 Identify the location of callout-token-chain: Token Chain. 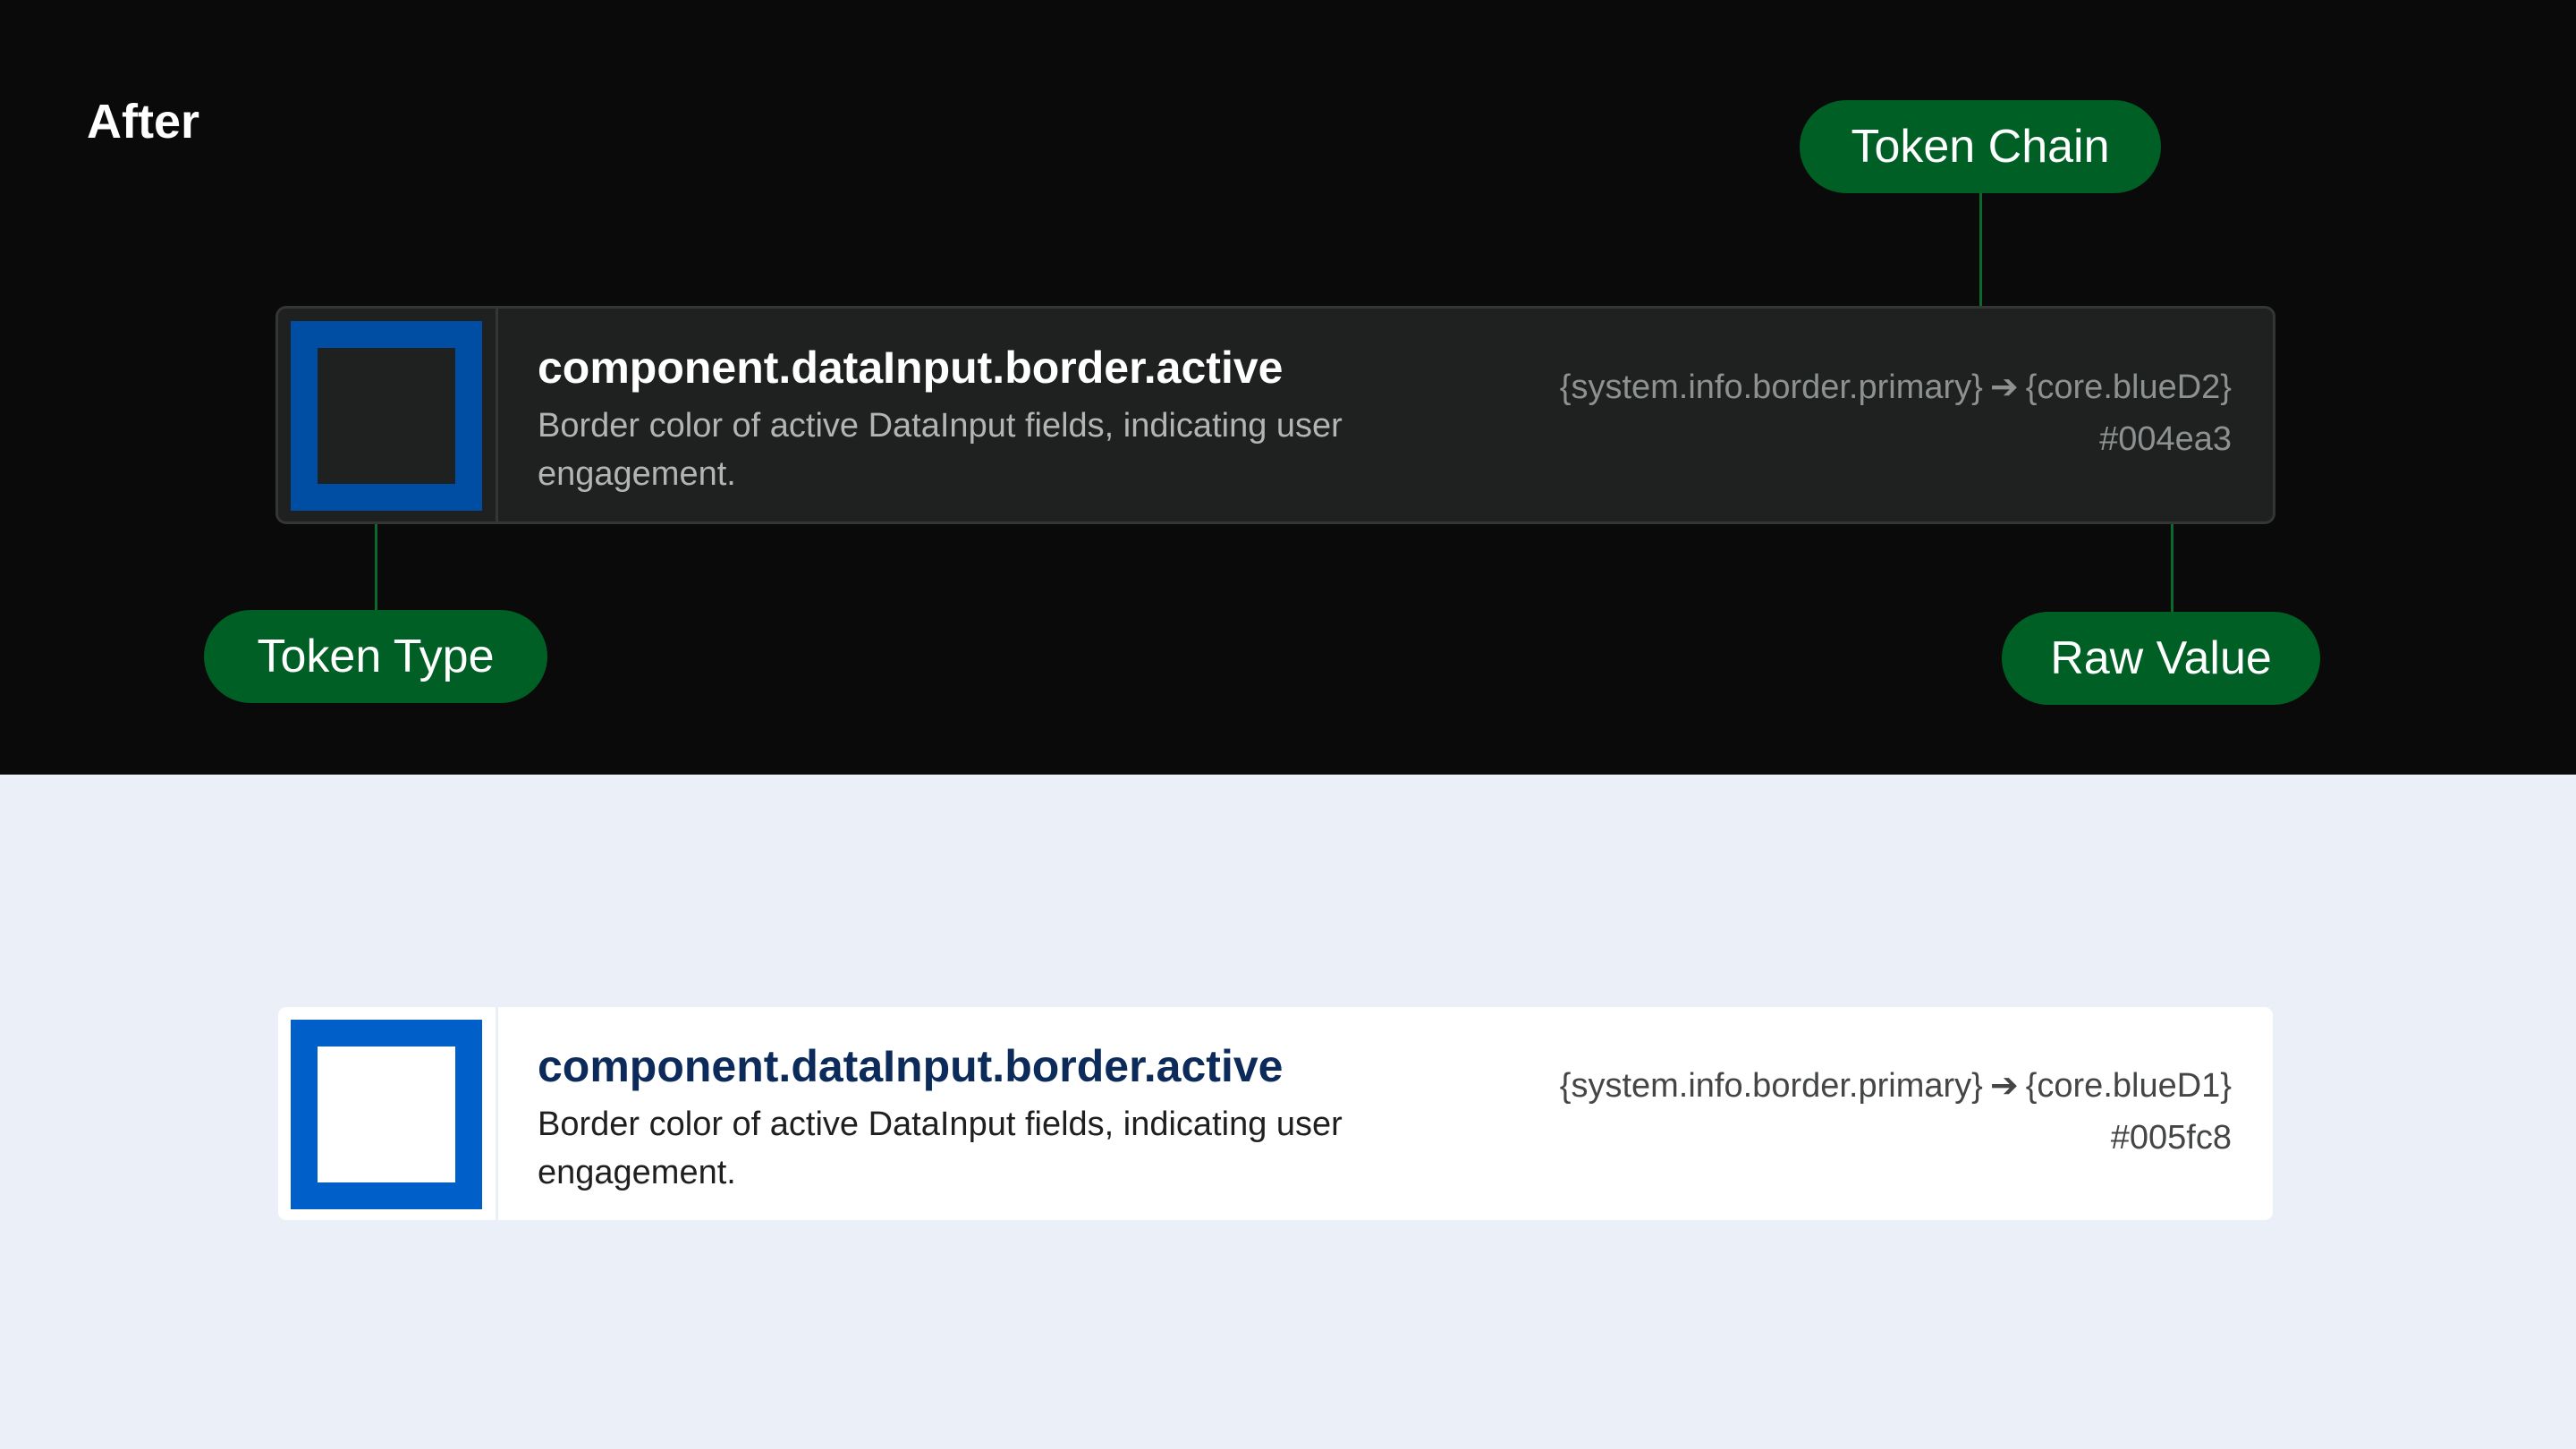
(1980, 146).